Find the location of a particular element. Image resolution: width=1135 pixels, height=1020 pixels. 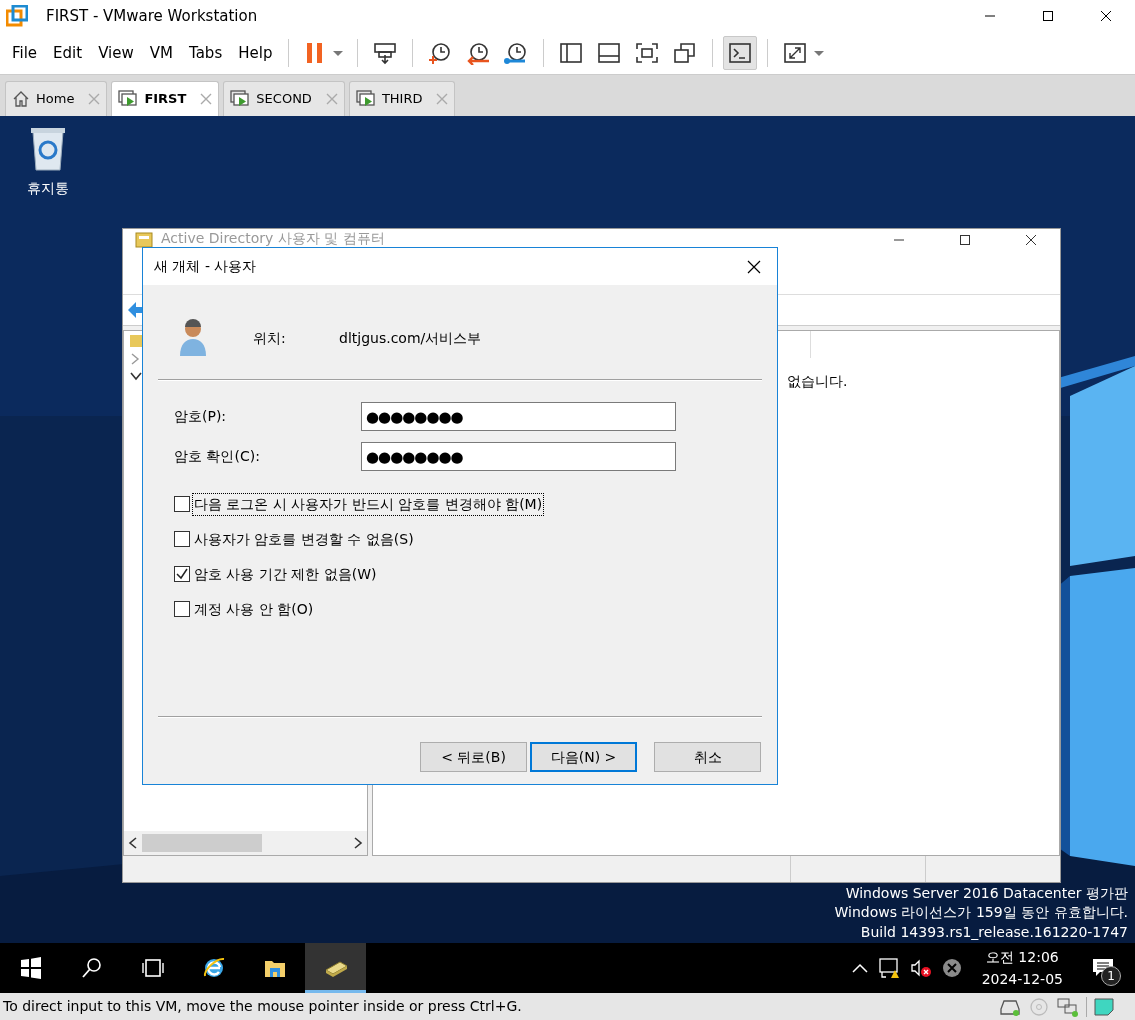

home-icon is located at coordinates (21, 99).